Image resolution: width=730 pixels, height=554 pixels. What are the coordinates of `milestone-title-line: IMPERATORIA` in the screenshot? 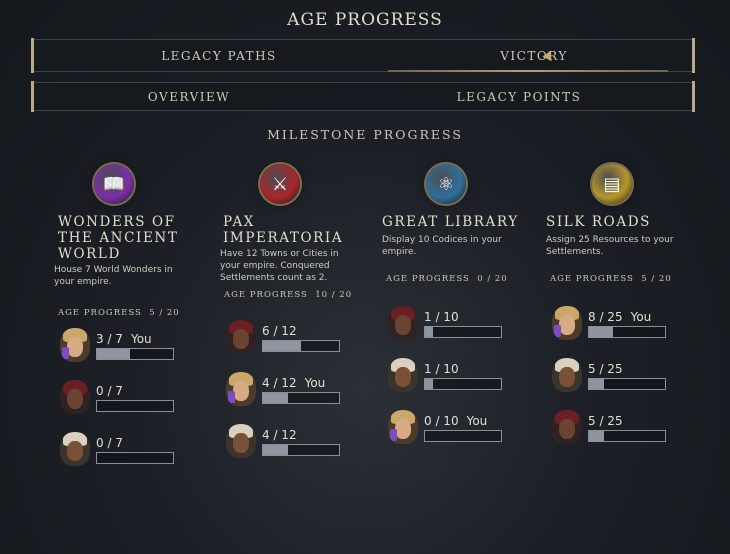 It's located at (283, 238).